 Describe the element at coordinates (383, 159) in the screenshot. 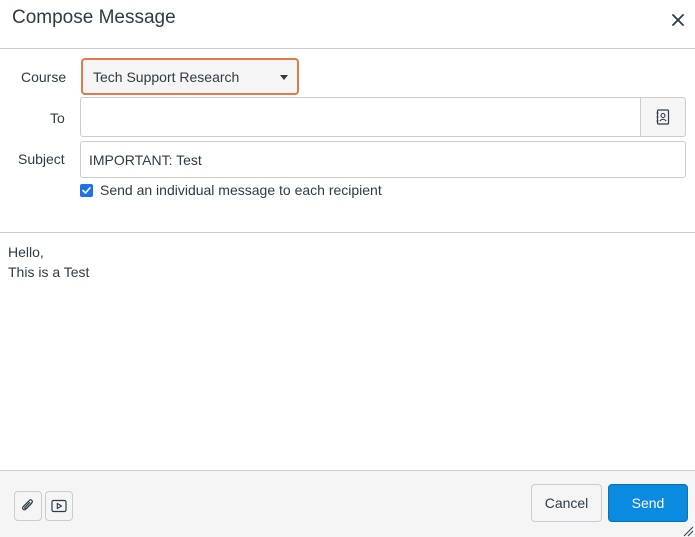

I see `subject-input` at that location.